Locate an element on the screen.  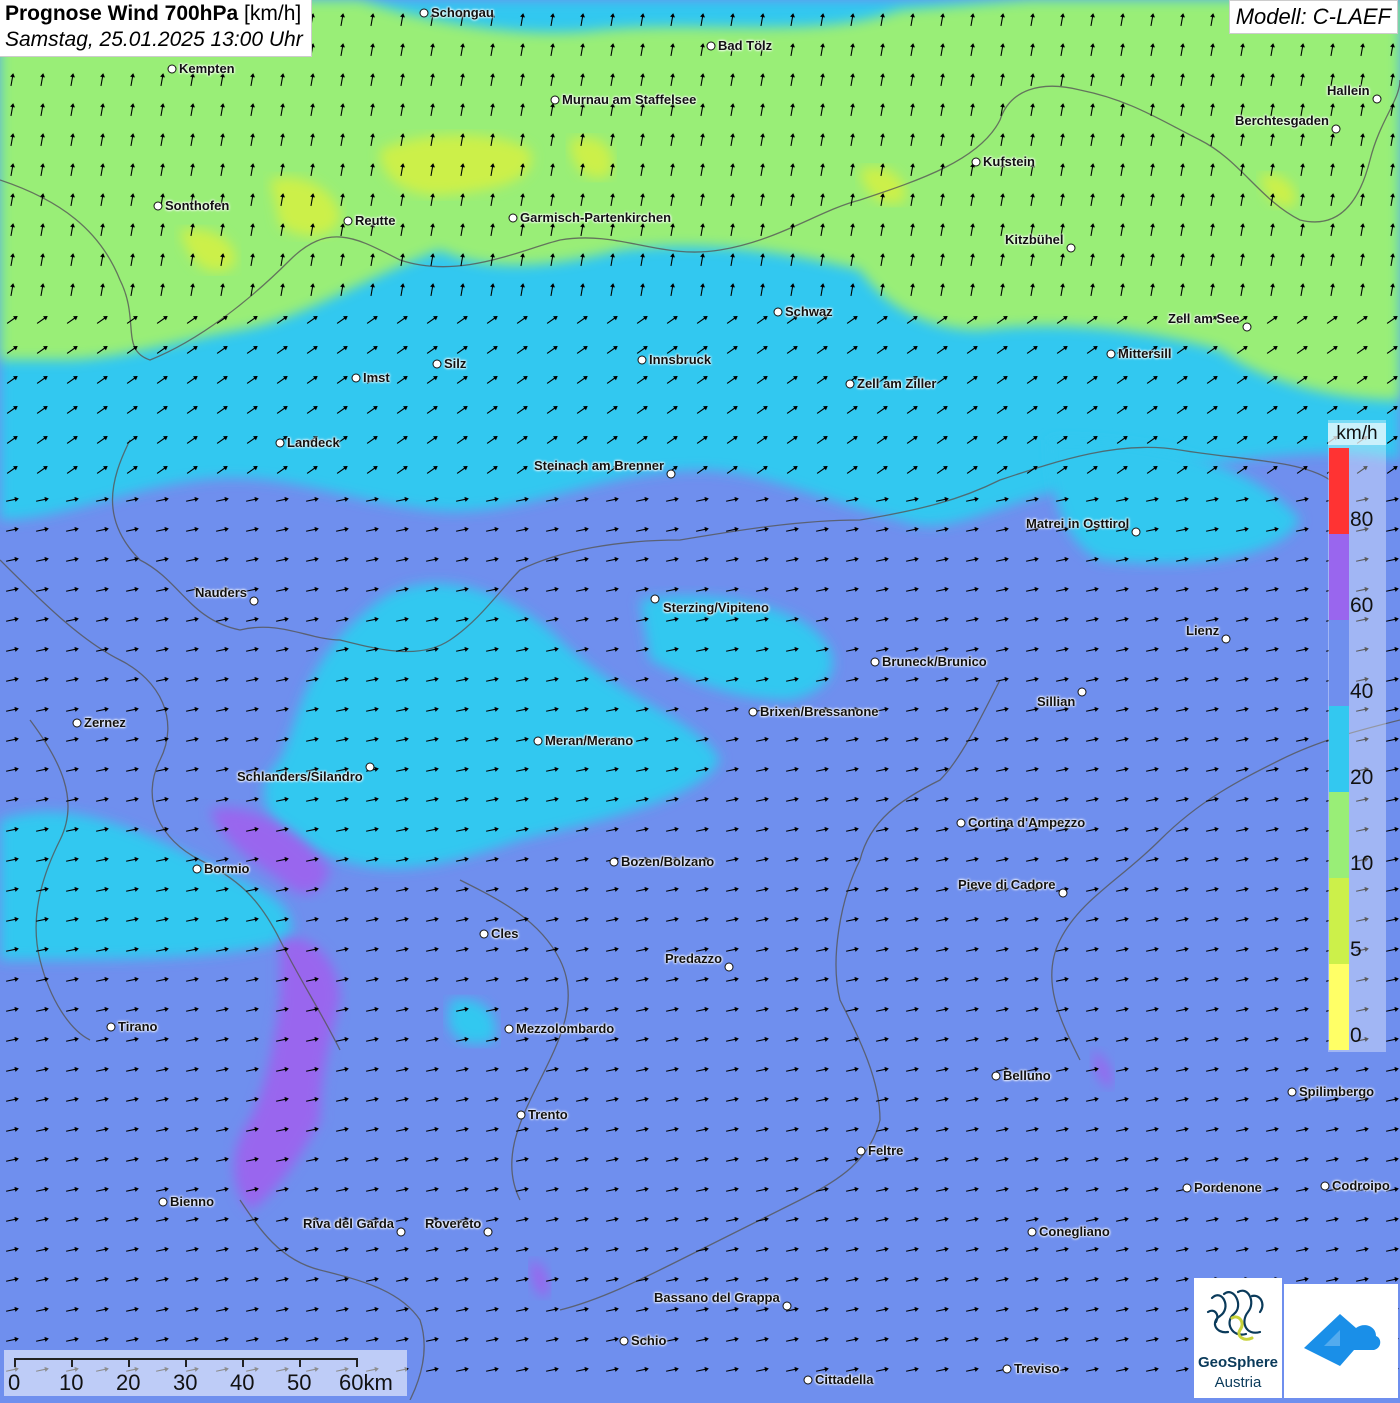
city-label: Hallein is located at coordinates (1348, 90).